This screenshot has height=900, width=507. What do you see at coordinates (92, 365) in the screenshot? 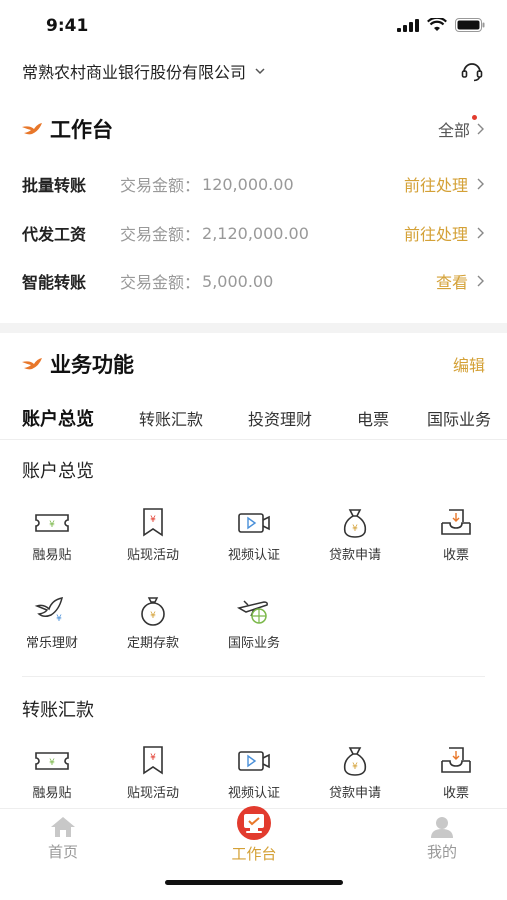
I see `business-title-text: 业务功能` at bounding box center [92, 365].